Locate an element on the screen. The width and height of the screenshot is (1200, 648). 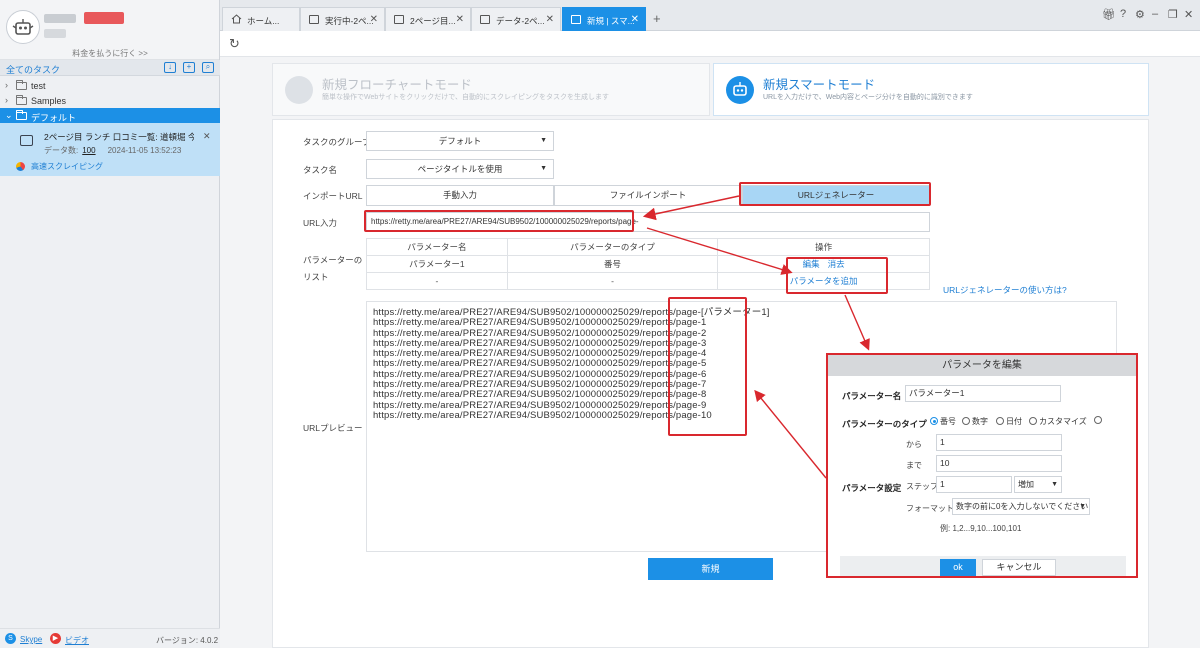
folder-icon is located at coordinates (21, 100).